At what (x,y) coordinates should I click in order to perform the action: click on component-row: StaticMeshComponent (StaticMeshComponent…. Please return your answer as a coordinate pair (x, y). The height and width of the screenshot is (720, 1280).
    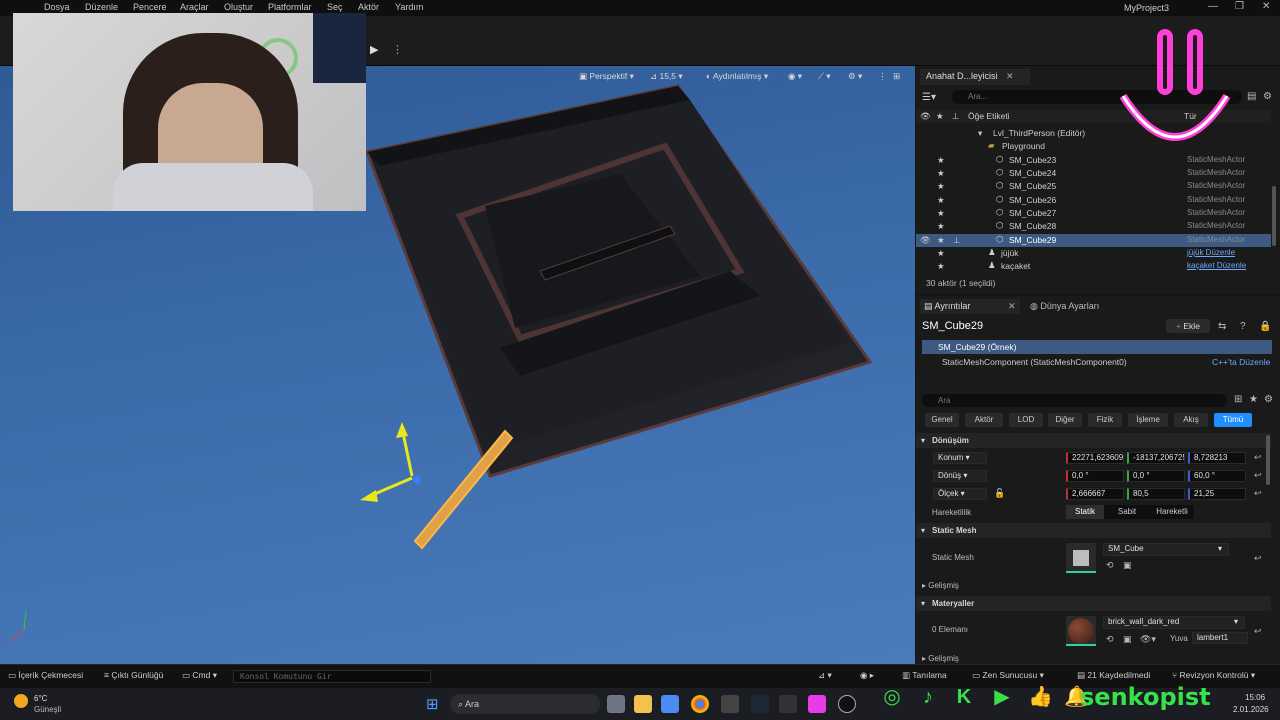
    Looking at the image, I should click on (1034, 362).